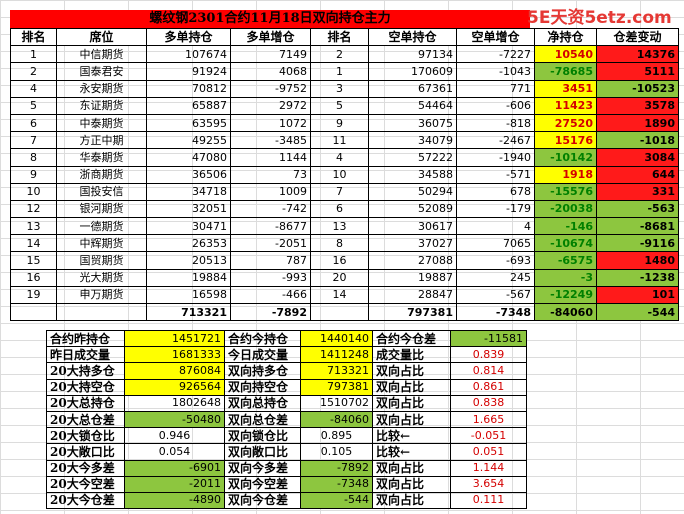 The width and height of the screenshot is (684, 514). Describe the element at coordinates (411, 436) in the screenshot. I see `summary-label: 比较←` at that location.